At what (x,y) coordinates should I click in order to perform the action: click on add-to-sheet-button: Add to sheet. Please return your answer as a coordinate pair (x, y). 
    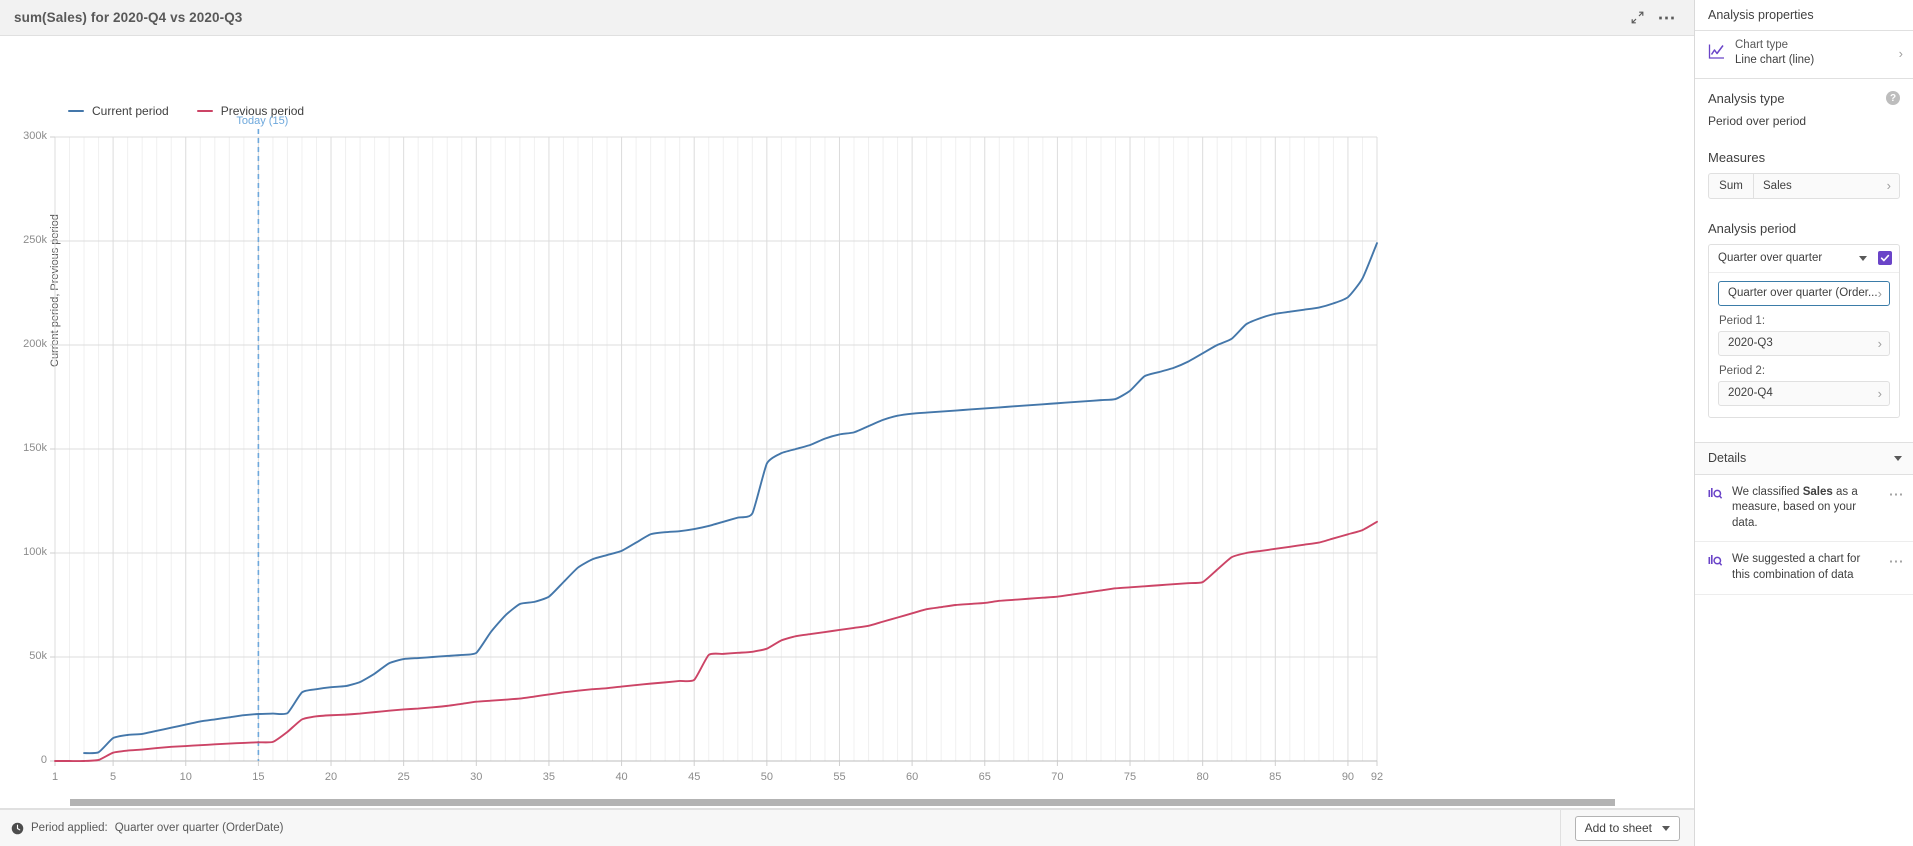
    Looking at the image, I should click on (1627, 828).